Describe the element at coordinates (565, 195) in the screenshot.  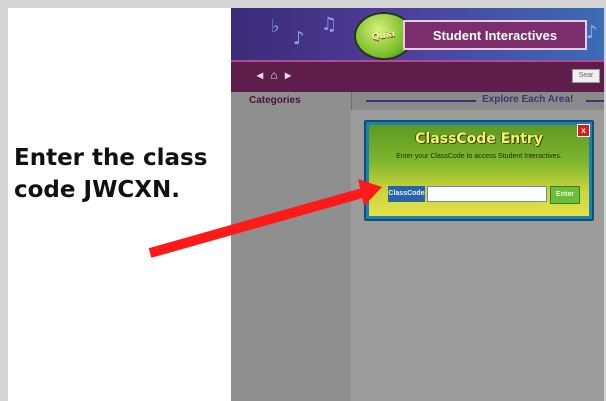
I see `enter-button: Enter` at that location.